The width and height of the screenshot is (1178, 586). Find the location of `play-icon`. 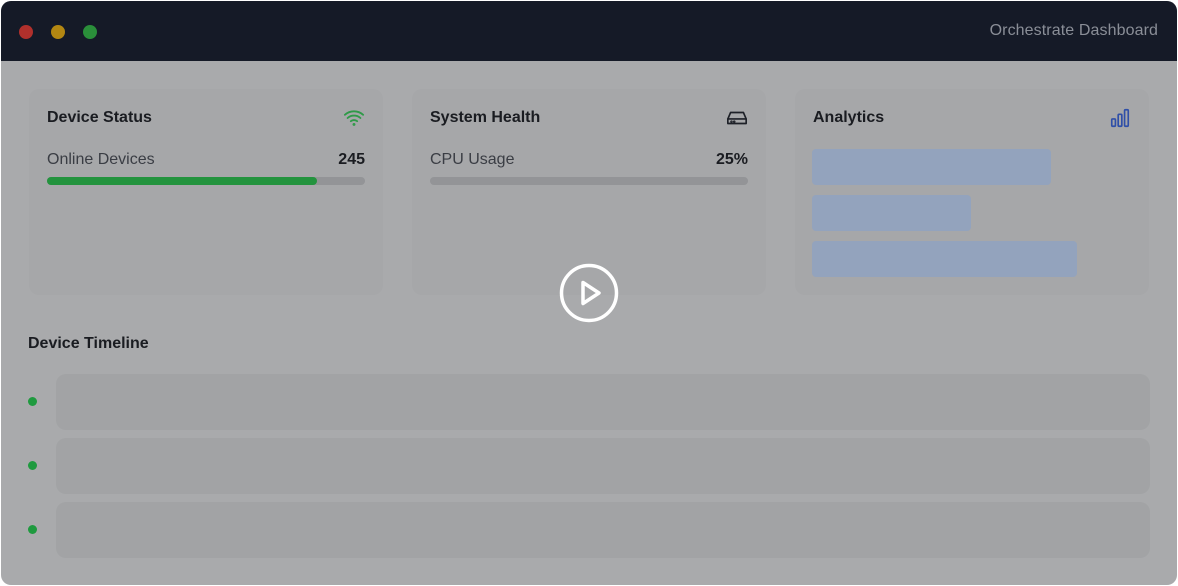

play-icon is located at coordinates (589, 293).